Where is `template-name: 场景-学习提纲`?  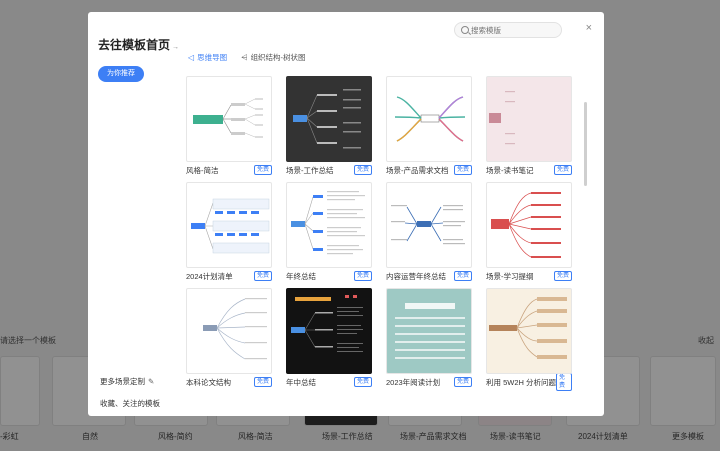
template-name: 场景-学习提纲 is located at coordinates (510, 276).